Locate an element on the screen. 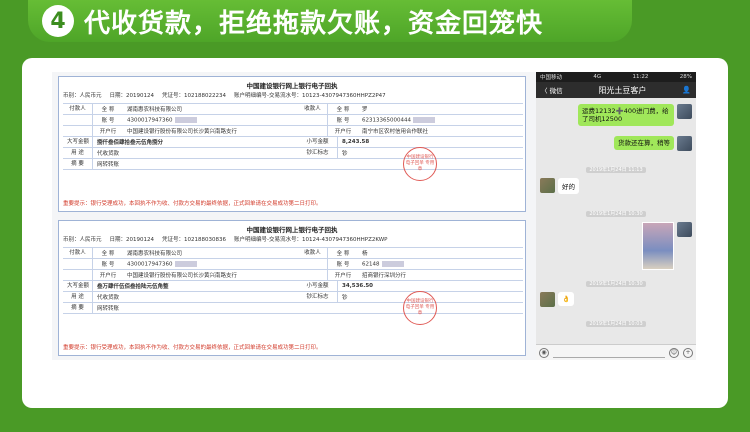  payee-account: 62313365000444 is located at coordinates (433, 119).